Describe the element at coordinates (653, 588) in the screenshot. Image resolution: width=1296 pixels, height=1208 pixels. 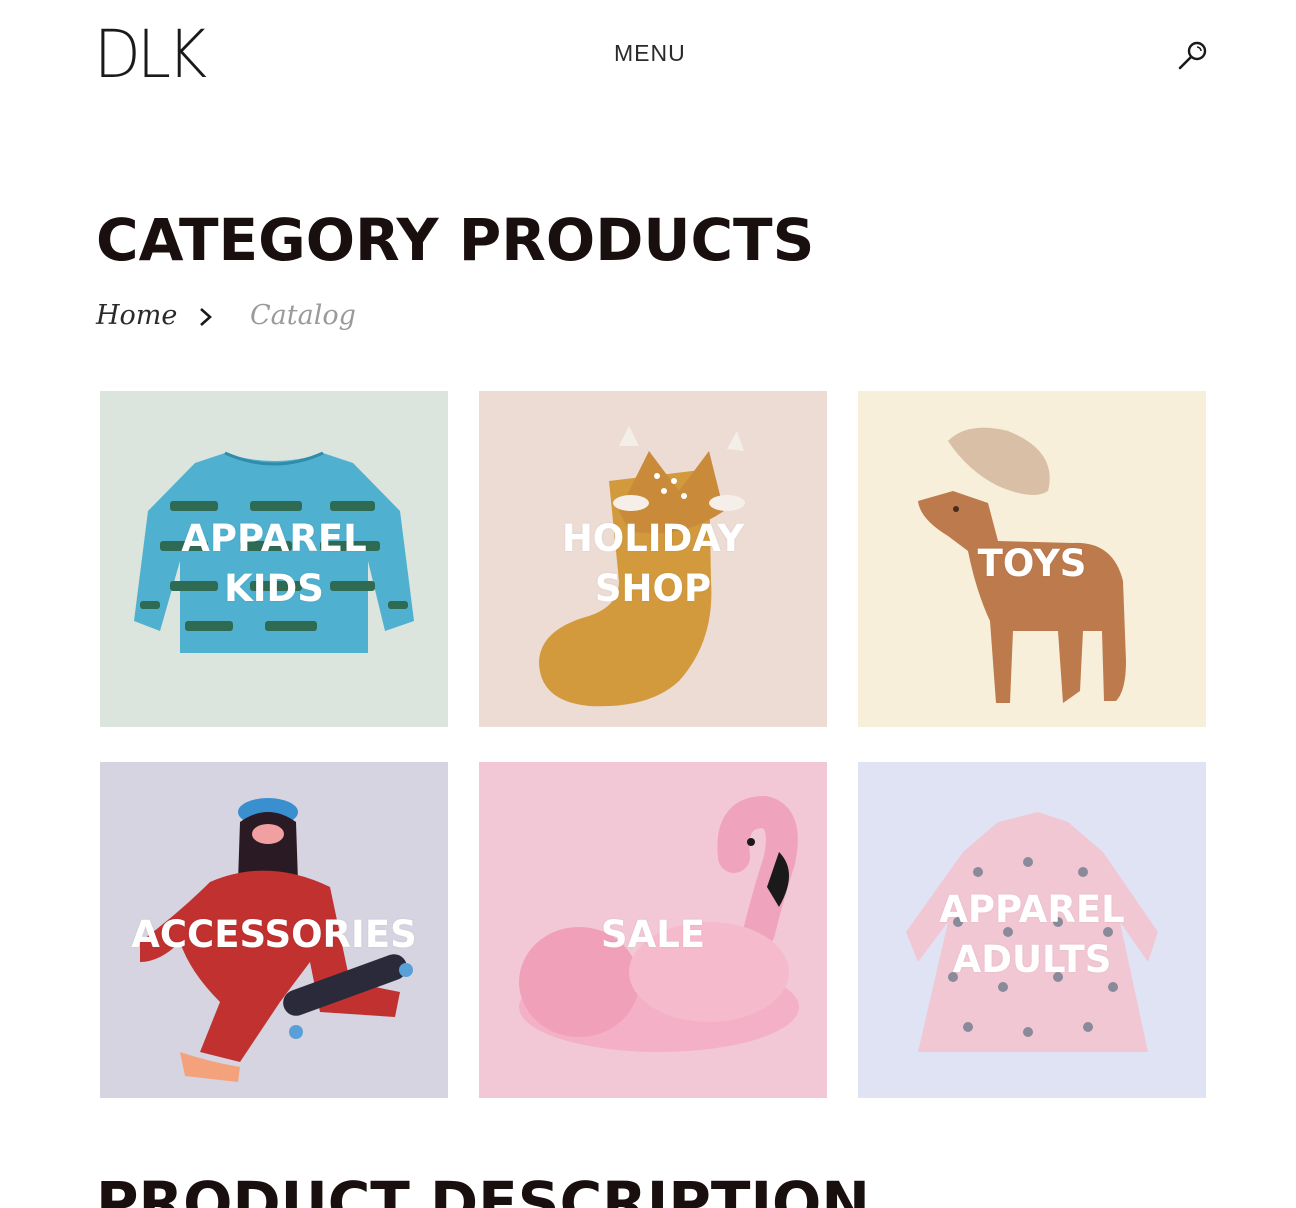
I see `category-label-line2: SHOP` at that location.